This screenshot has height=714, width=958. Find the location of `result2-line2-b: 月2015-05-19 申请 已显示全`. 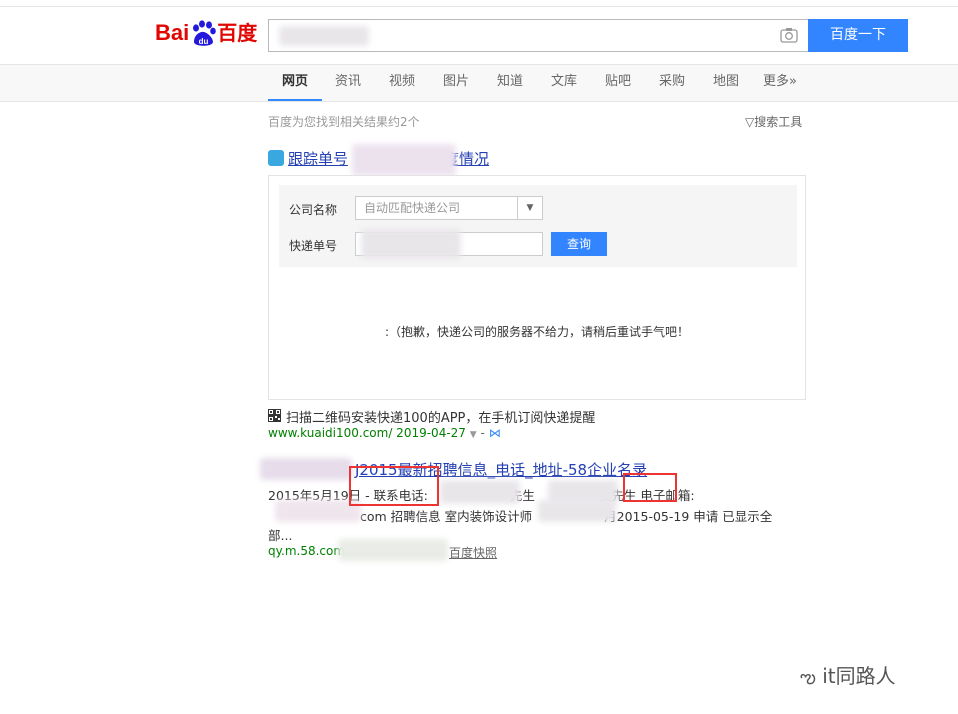

result2-line2-b: 月2015-05-19 申请 已显示全 is located at coordinates (688, 516).